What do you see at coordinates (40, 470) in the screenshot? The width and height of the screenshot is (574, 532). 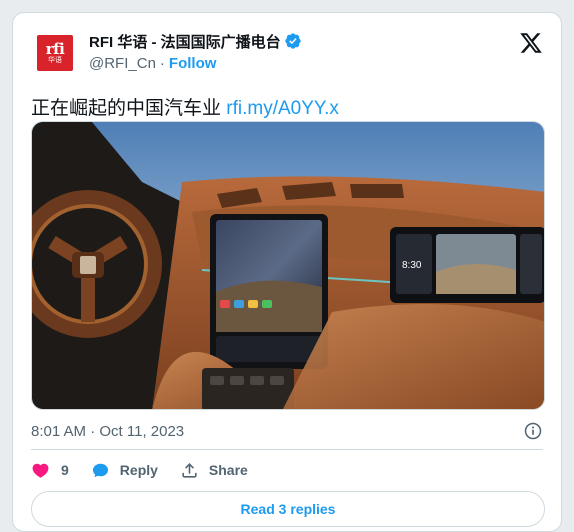 I see `heart-icon` at bounding box center [40, 470].